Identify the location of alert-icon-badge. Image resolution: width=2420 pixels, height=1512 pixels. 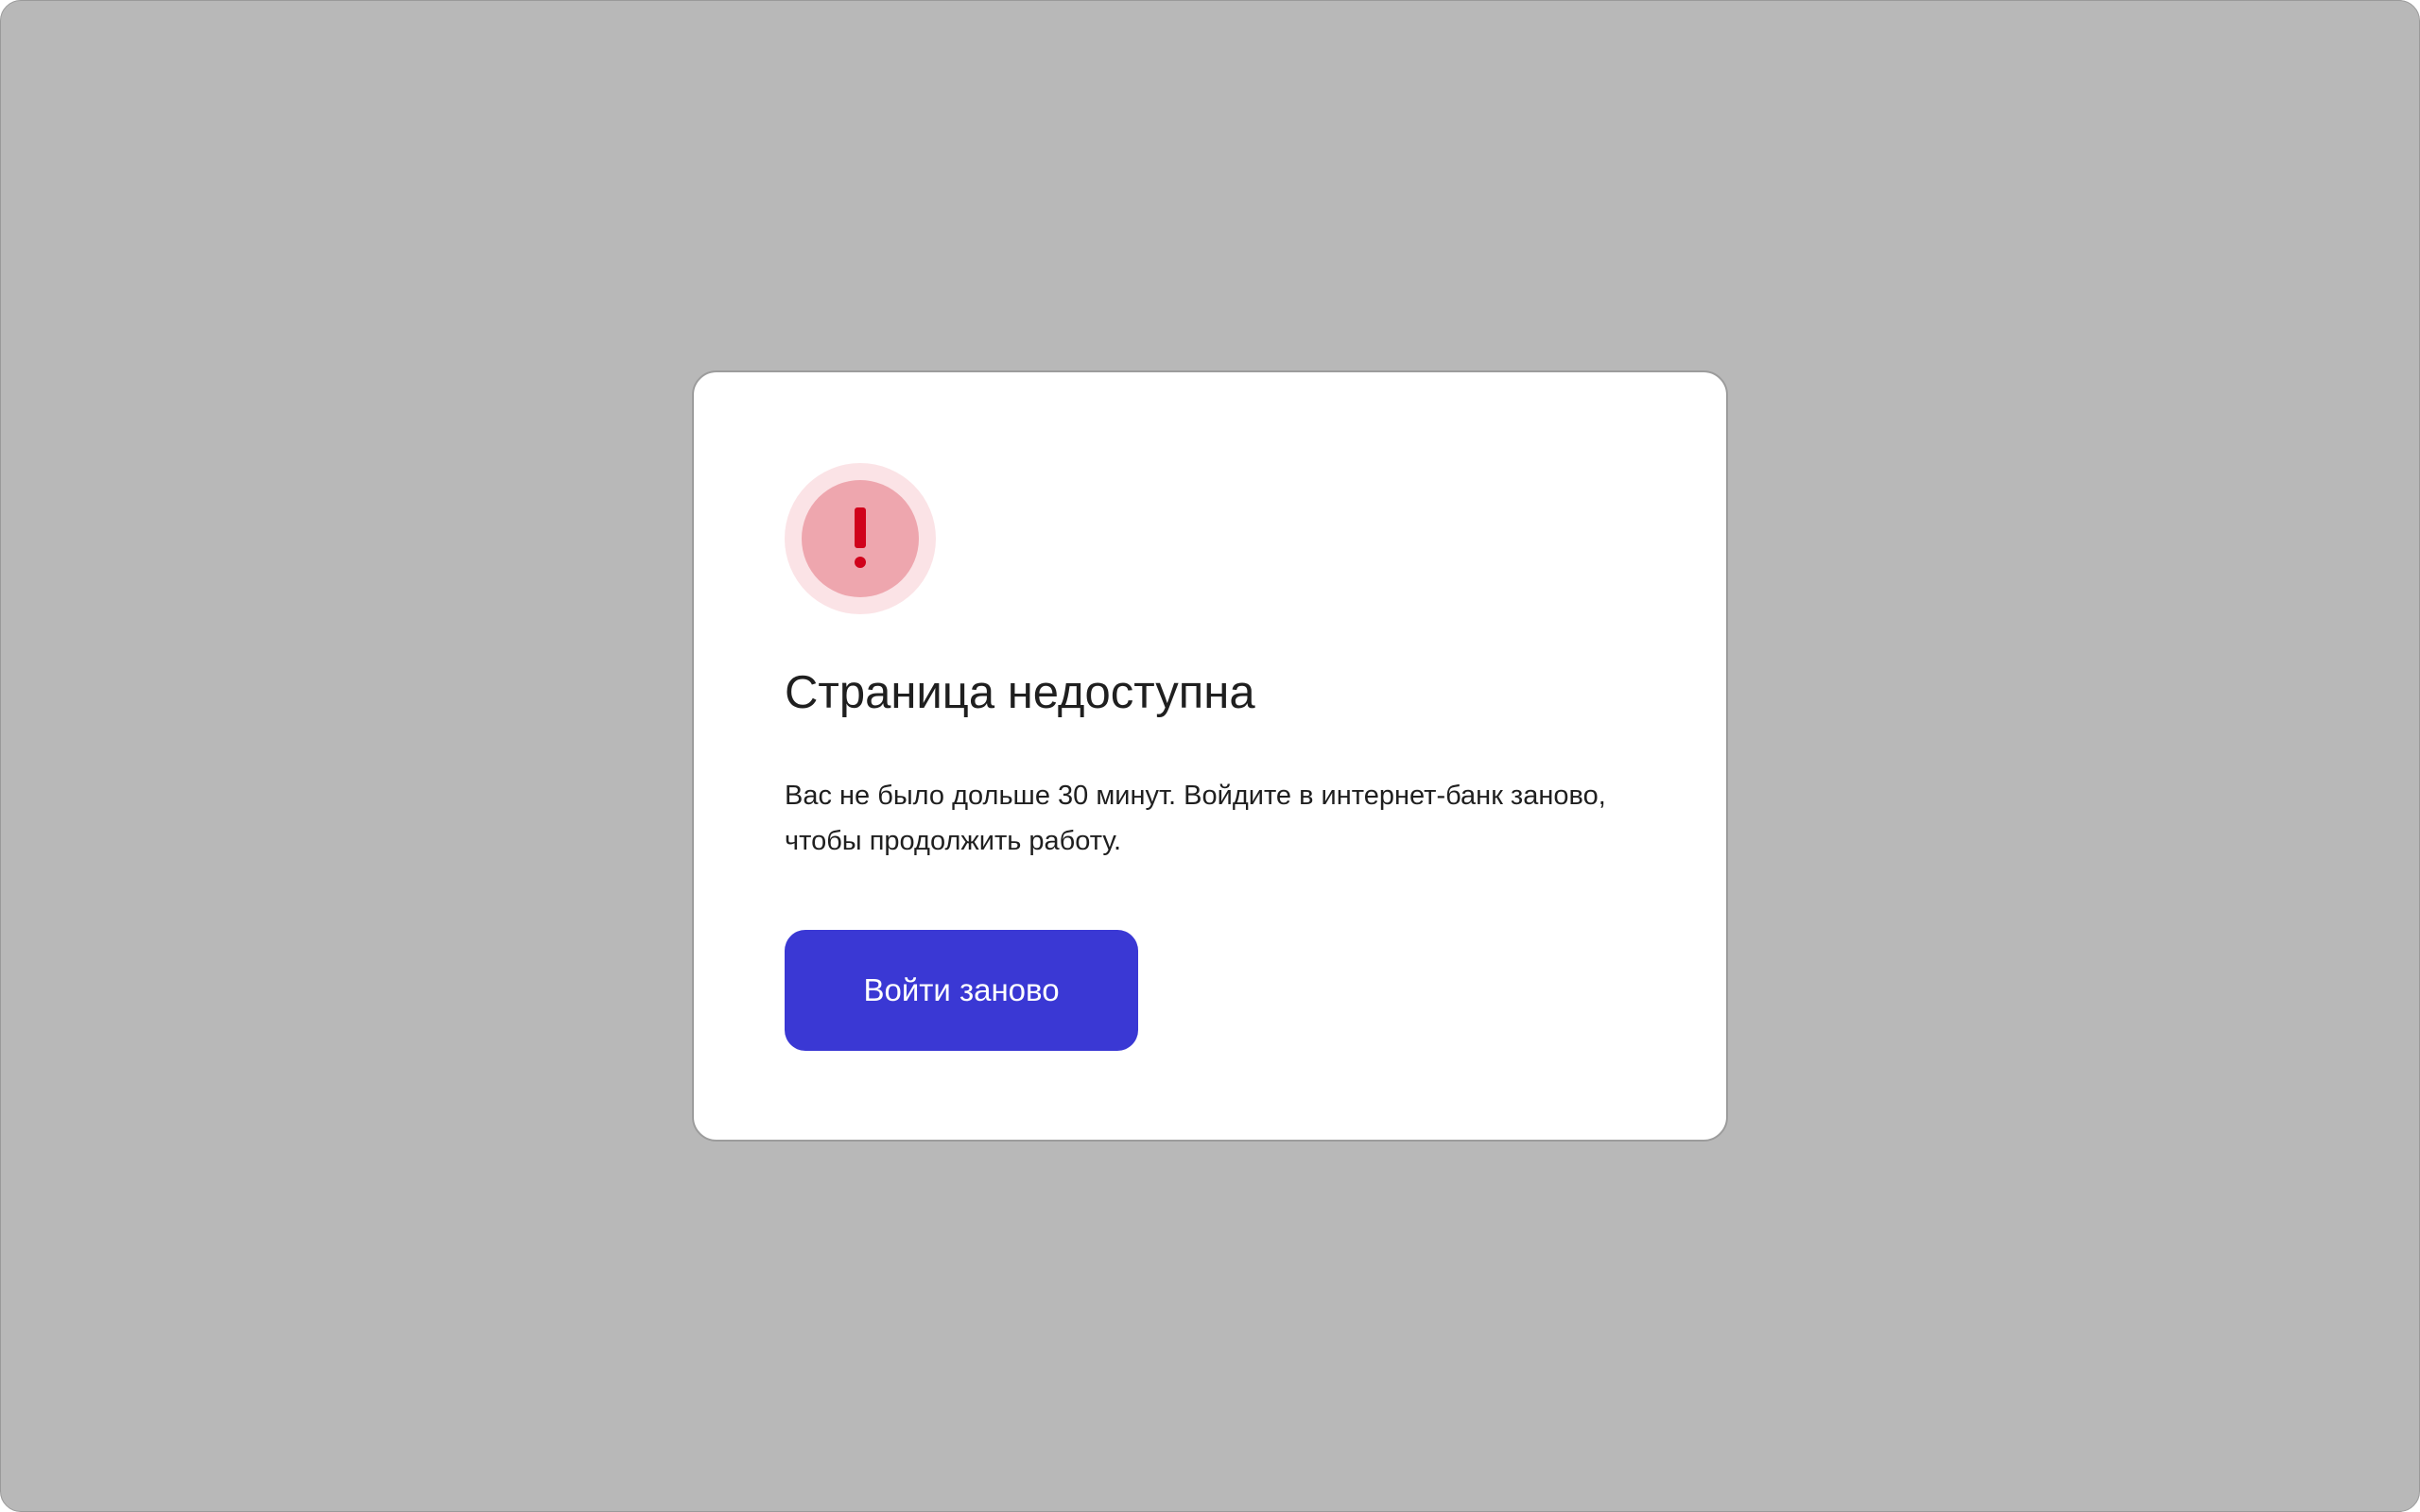
(860, 538).